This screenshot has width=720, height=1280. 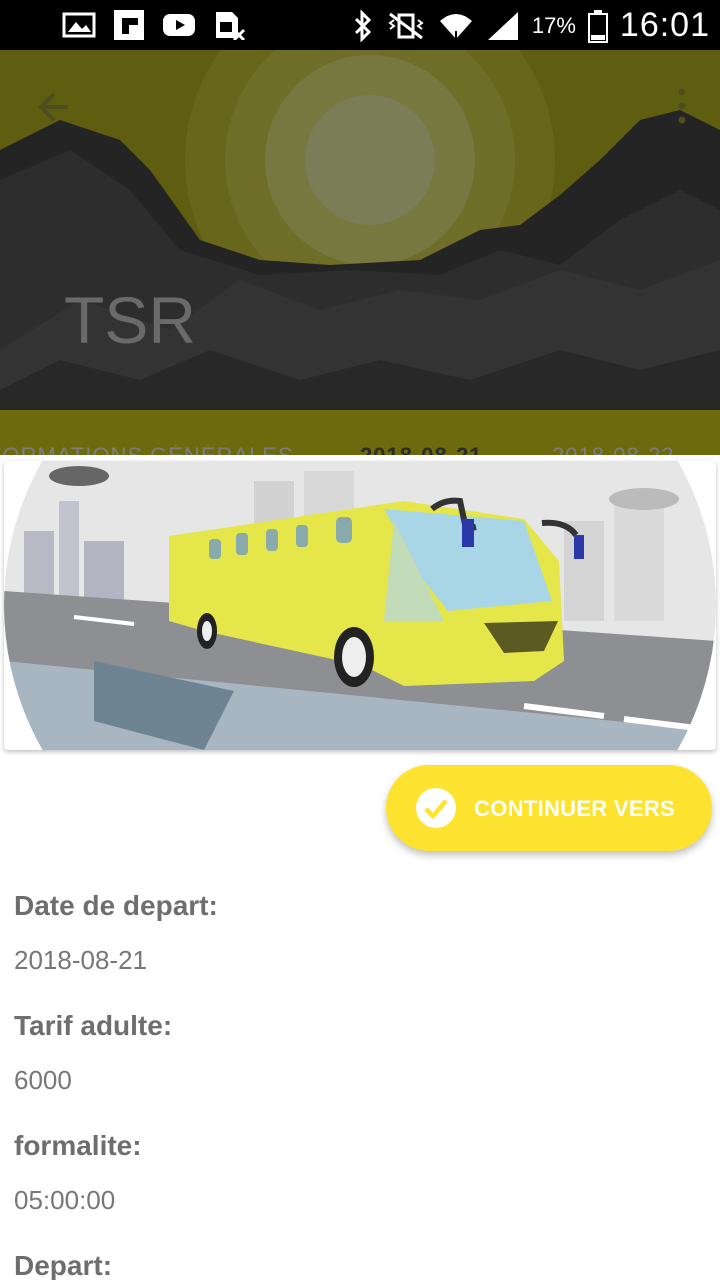 I want to click on continue-button: CONTINUER VERS, so click(x=549, y=808).